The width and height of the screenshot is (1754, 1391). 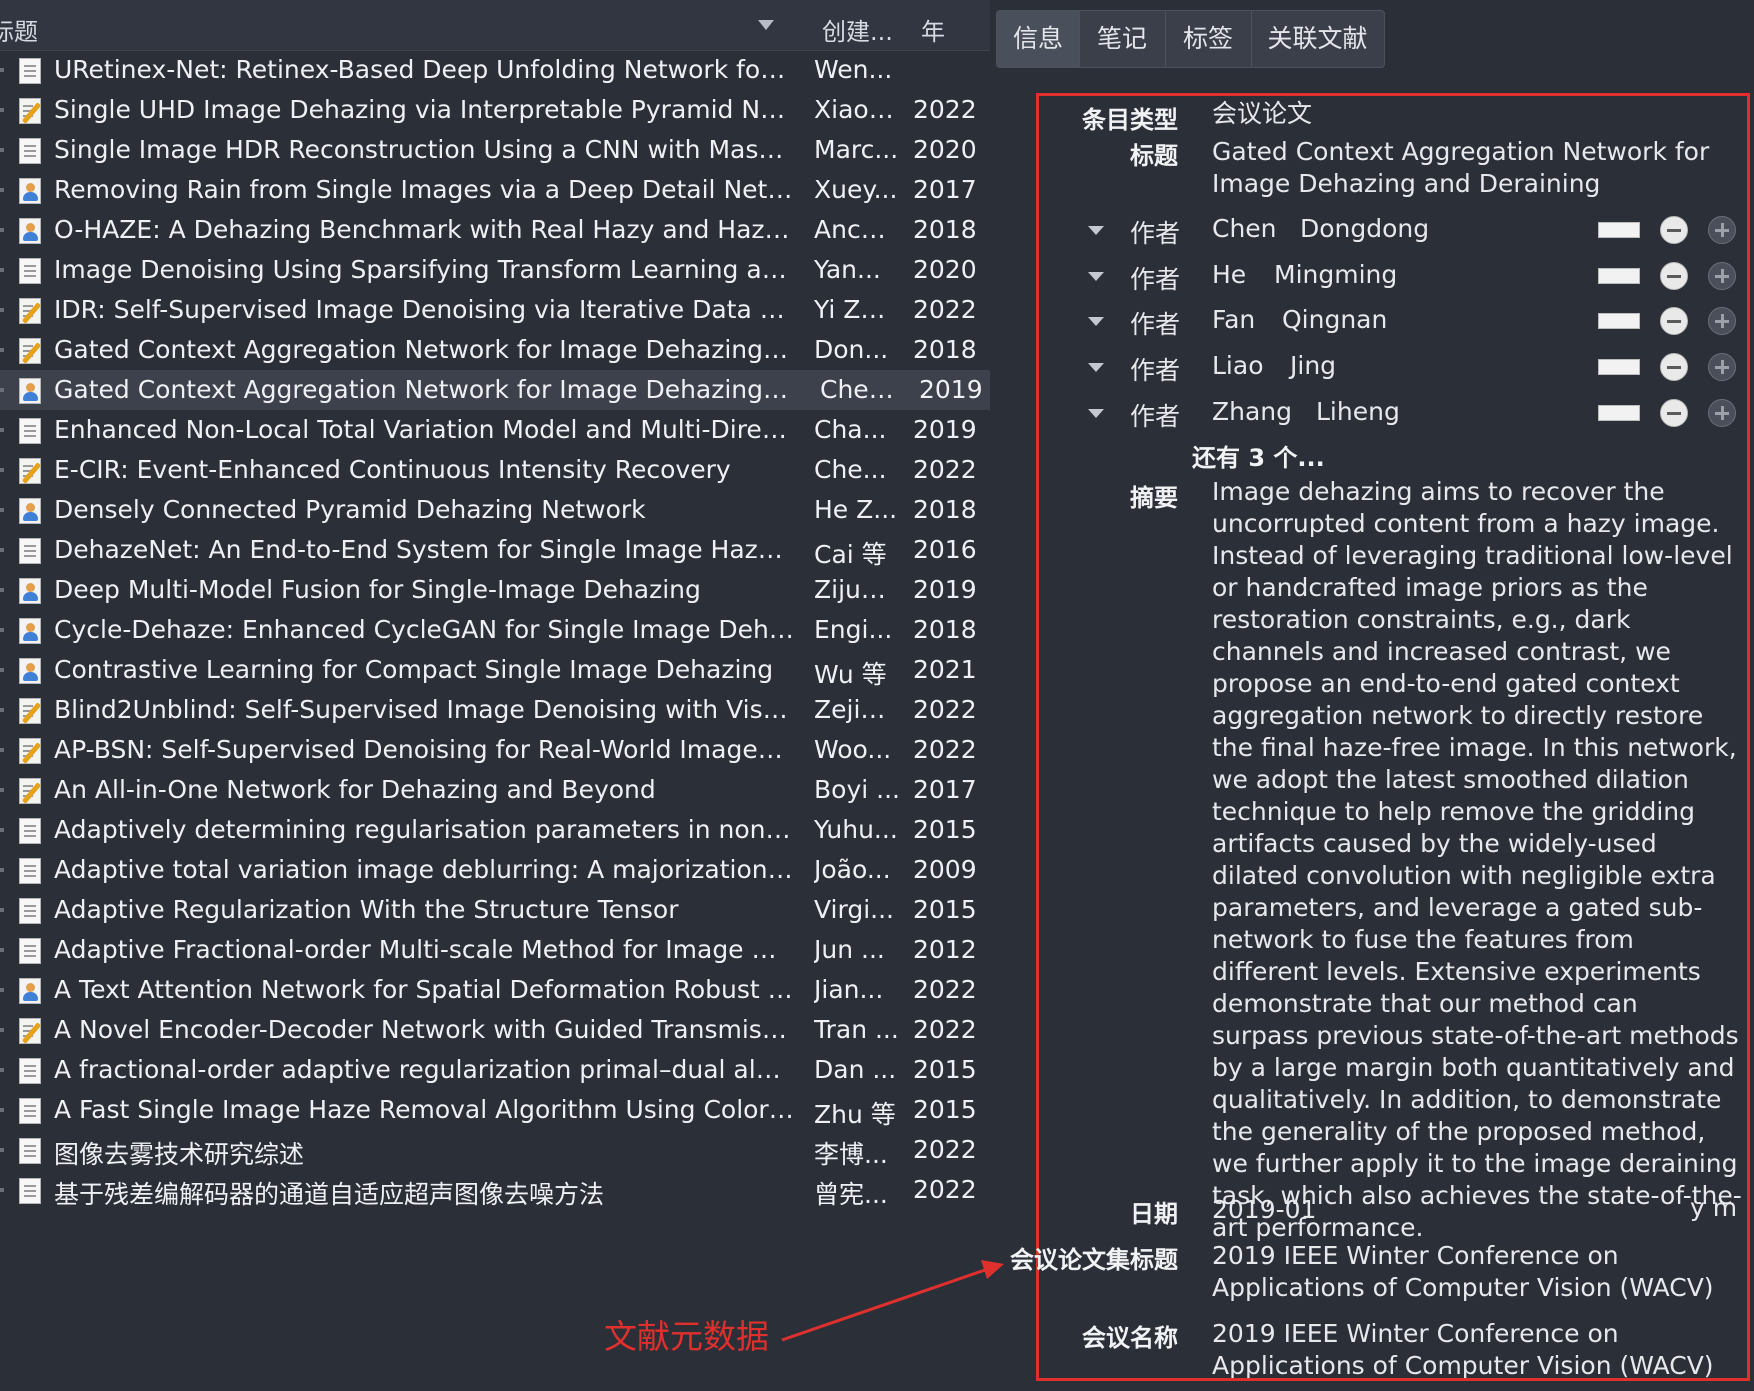 I want to click on author-first-name: Qingnan, so click(x=1334, y=319).